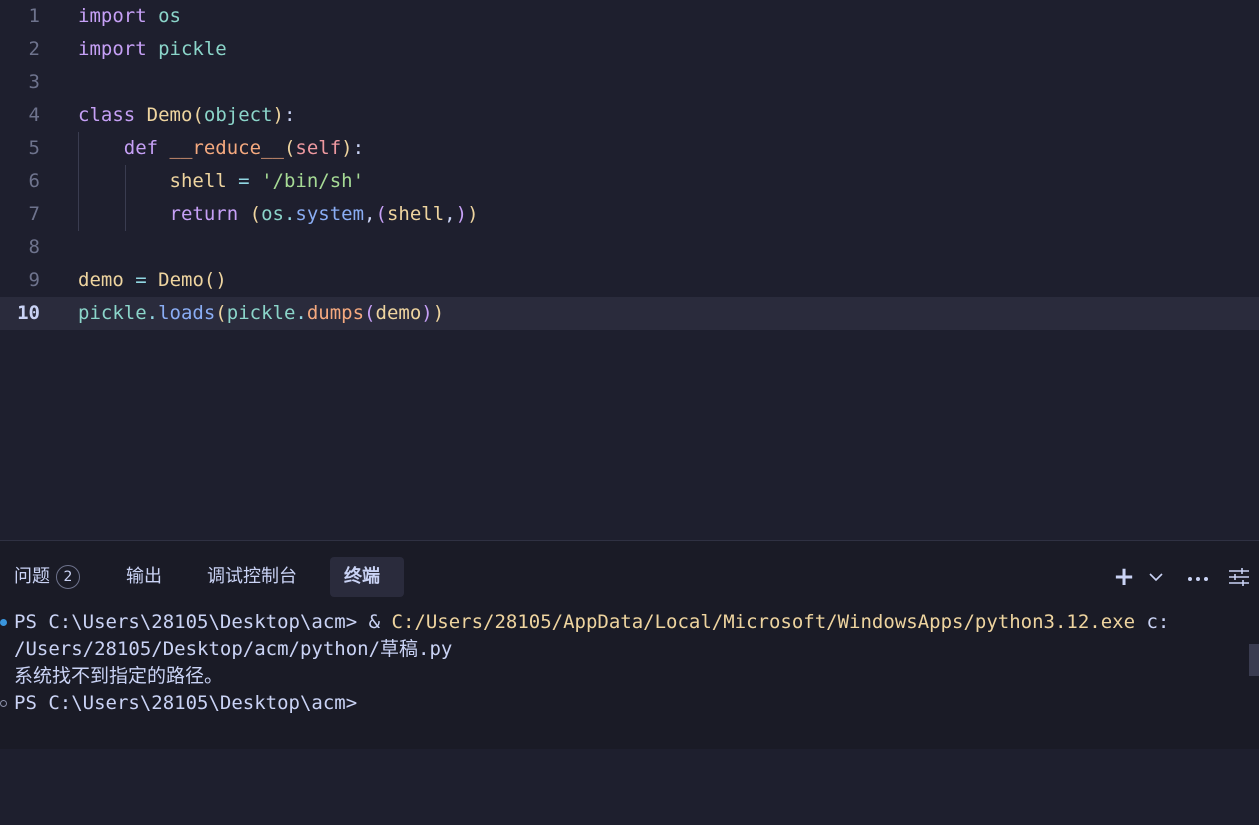 The image size is (1259, 825). What do you see at coordinates (1124, 577) in the screenshot?
I see `new-terminal-button: +` at bounding box center [1124, 577].